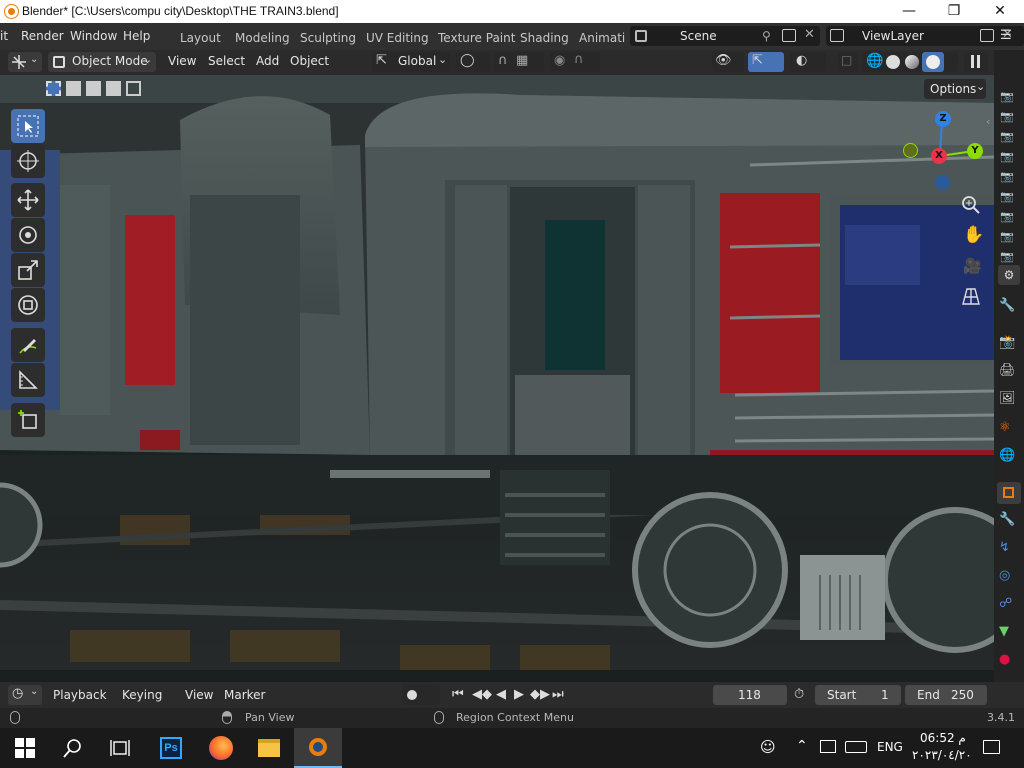 This screenshot has width=1024, height=768. I want to click on tab-sculpting: Sculpting, so click(328, 38).